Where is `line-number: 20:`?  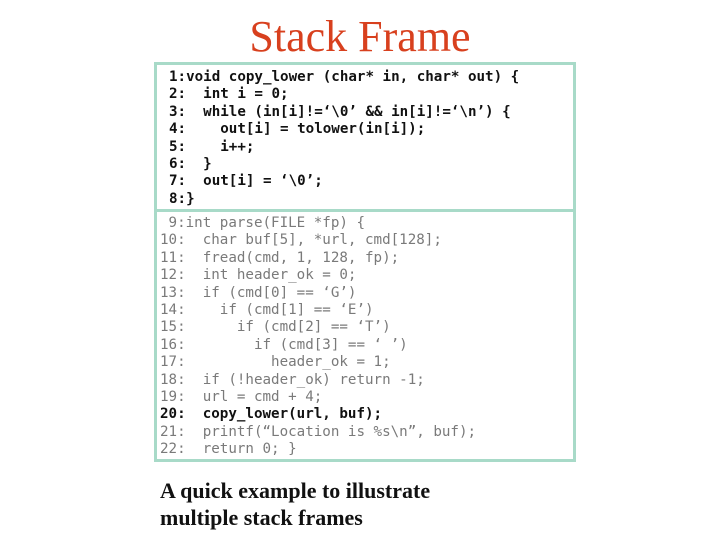
line-number: 20: is located at coordinates (173, 414).